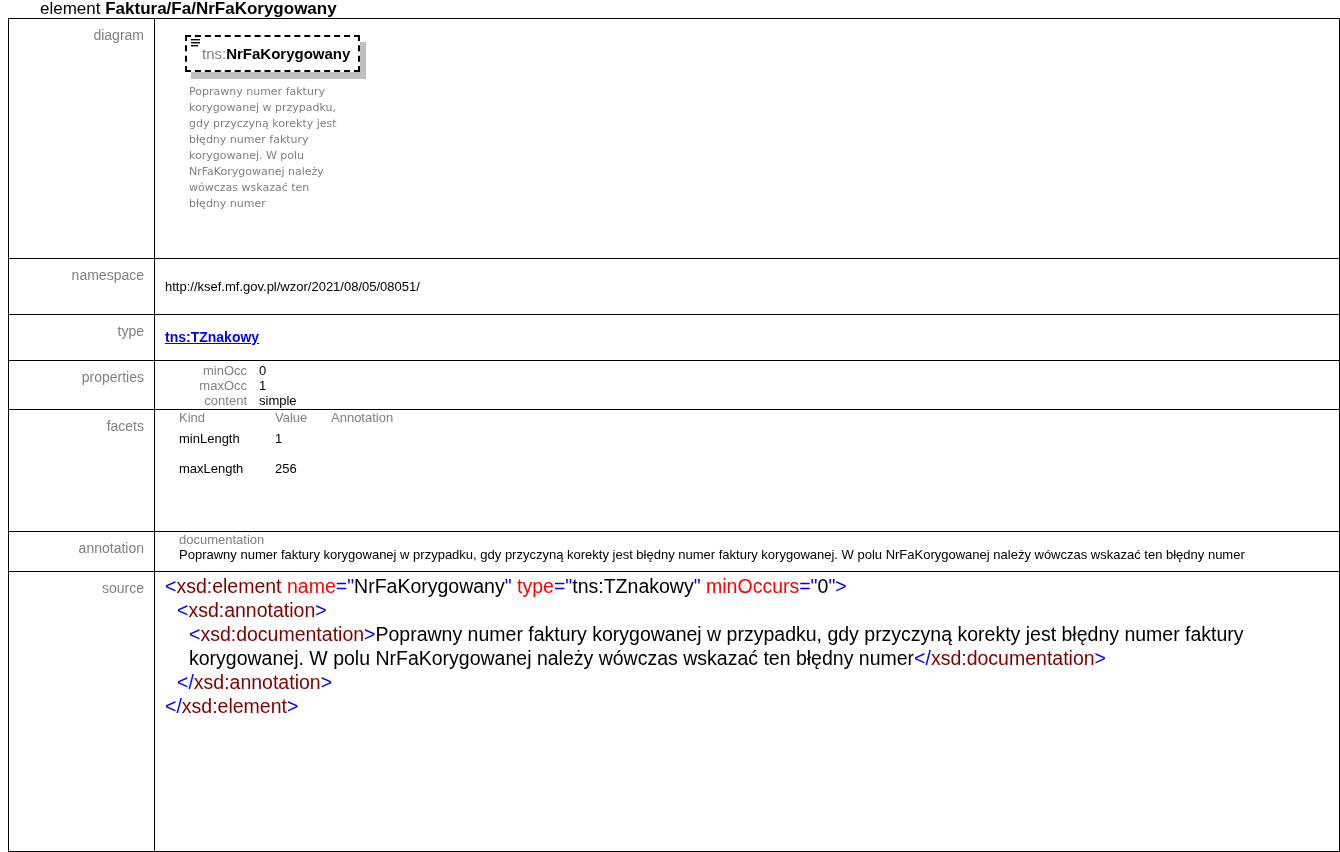  What do you see at coordinates (192, 417) in the screenshot?
I see `facet-header: Kind` at bounding box center [192, 417].